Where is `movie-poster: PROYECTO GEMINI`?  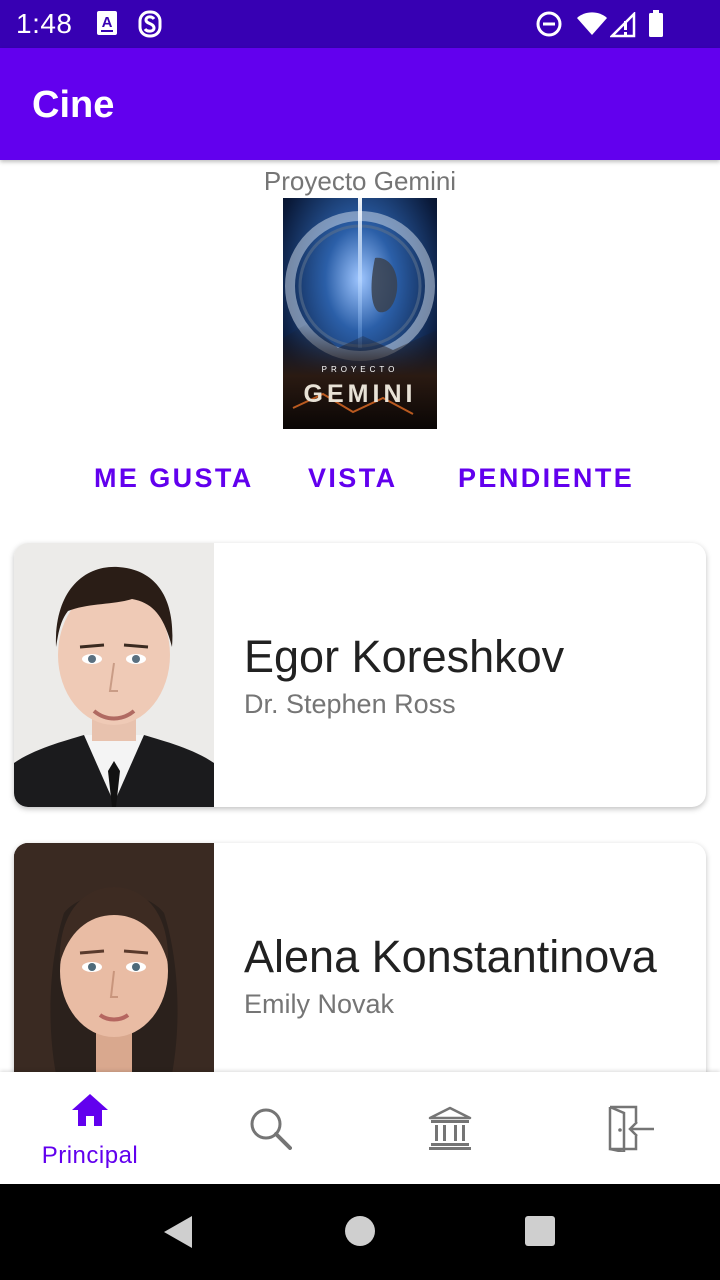 movie-poster: PROYECTO GEMINI is located at coordinates (360, 313).